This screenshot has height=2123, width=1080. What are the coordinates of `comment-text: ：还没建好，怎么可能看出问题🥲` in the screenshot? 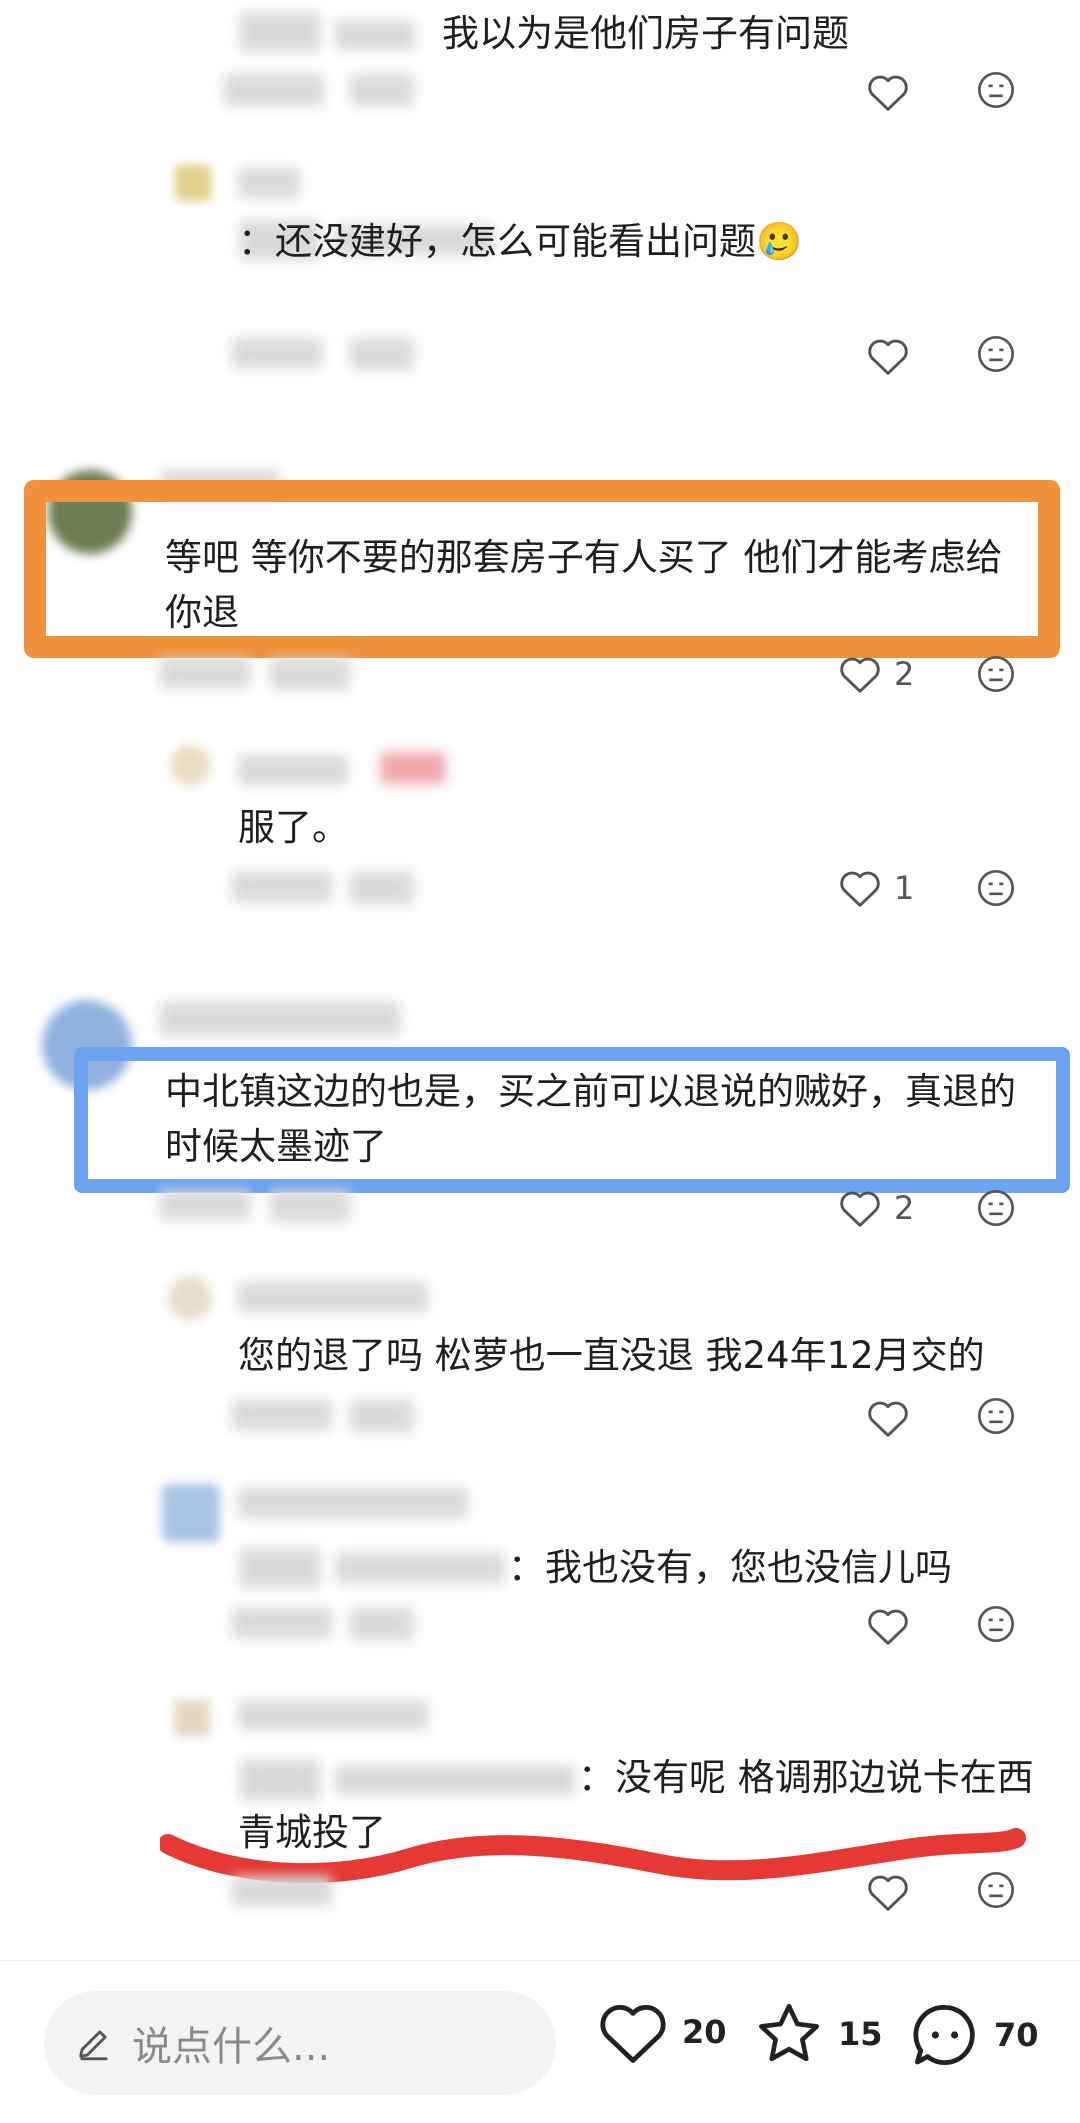 It's located at (520, 241).